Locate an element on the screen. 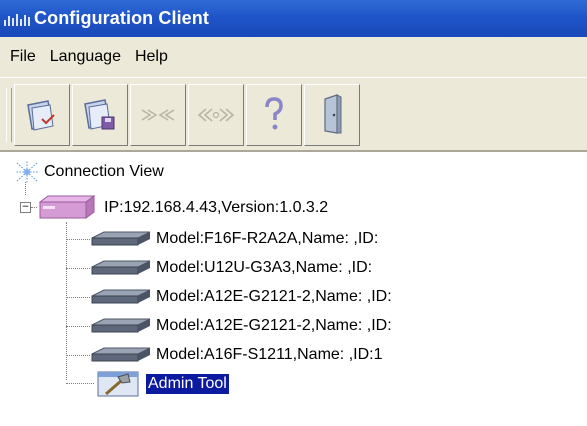 The width and height of the screenshot is (587, 426). toolbar-grip is located at coordinates (9, 115).